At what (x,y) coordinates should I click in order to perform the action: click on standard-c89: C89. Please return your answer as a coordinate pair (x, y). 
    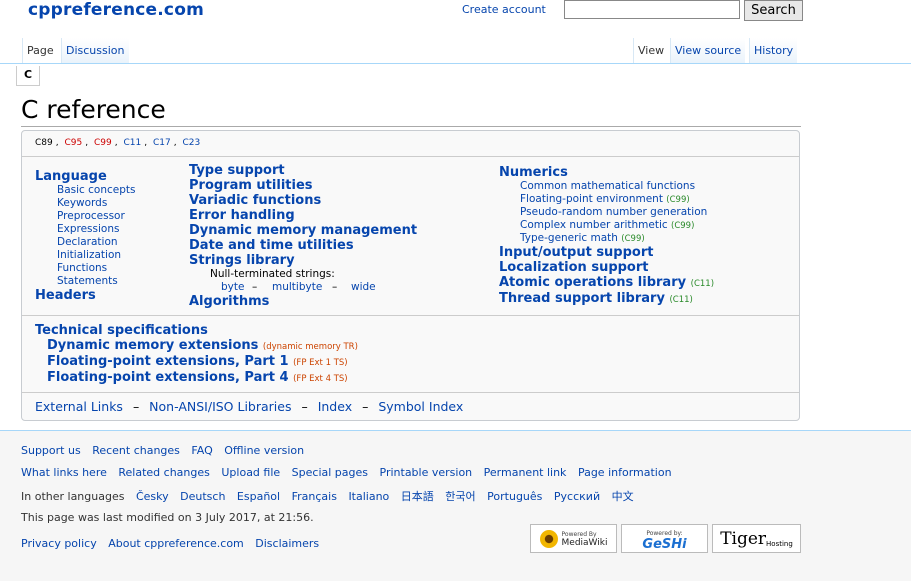
    Looking at the image, I should click on (44, 143).